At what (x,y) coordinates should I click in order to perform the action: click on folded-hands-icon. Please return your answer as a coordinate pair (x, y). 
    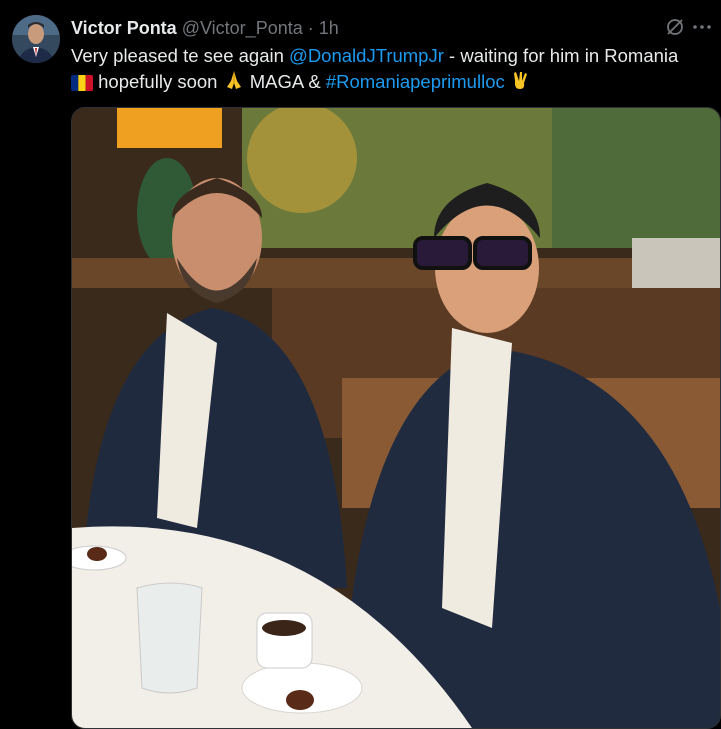
    Looking at the image, I should click on (234, 83).